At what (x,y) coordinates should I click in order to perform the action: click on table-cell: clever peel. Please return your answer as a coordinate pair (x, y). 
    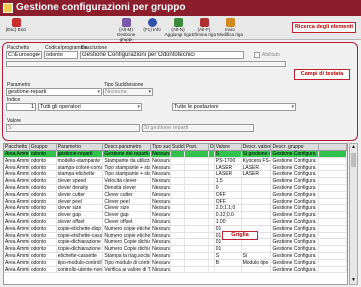
    Looking at the image, I should click on (80, 201).